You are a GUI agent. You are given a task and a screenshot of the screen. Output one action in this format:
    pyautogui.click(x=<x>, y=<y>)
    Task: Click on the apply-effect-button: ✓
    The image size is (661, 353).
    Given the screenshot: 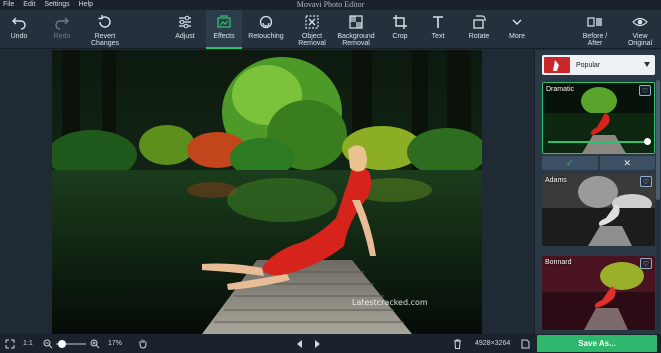 What is the action you would take?
    pyautogui.click(x=570, y=163)
    